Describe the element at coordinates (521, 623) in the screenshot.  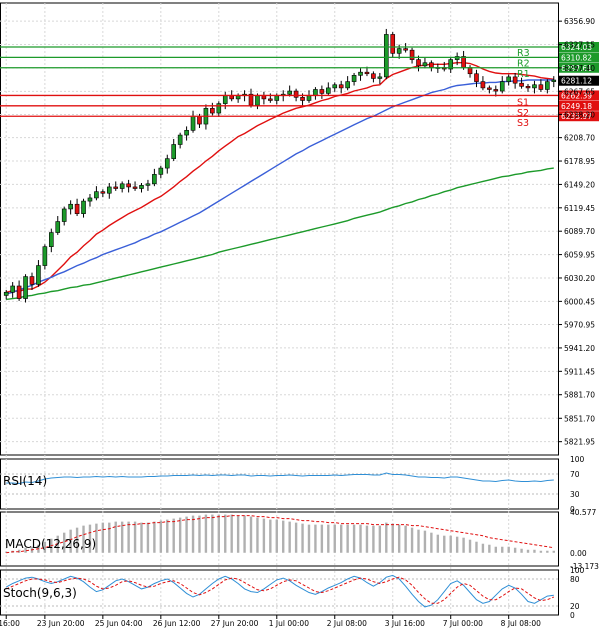
I see `x-tick-label: 8 Jul 08:00` at that location.